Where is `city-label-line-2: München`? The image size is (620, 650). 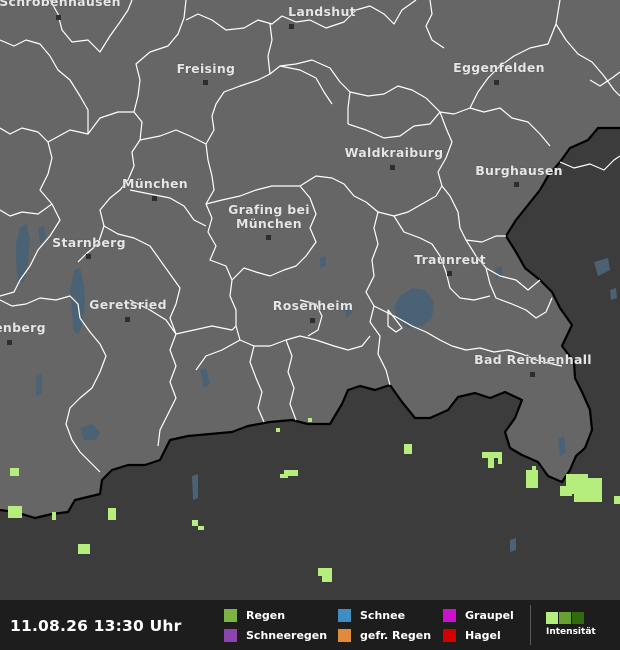 city-label-line-2: München is located at coordinates (269, 223).